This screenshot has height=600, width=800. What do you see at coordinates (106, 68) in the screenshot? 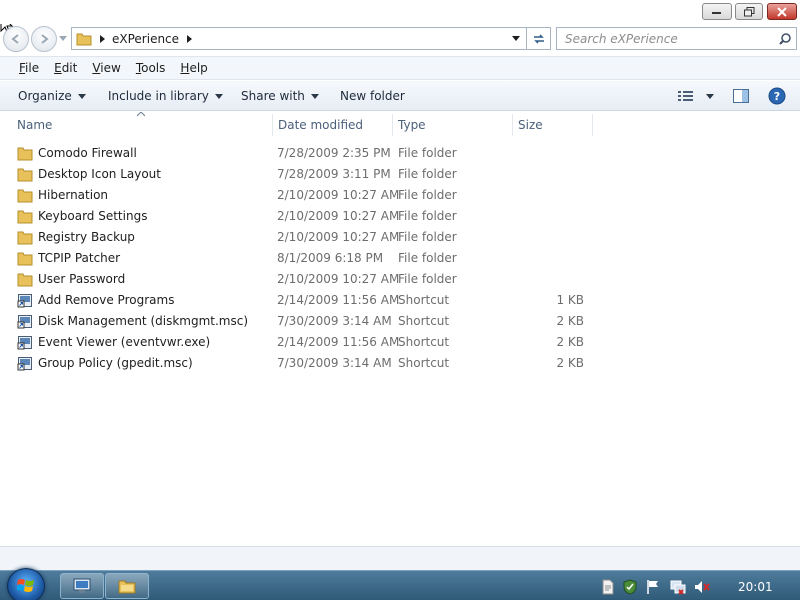
I see `menu-view: View` at bounding box center [106, 68].